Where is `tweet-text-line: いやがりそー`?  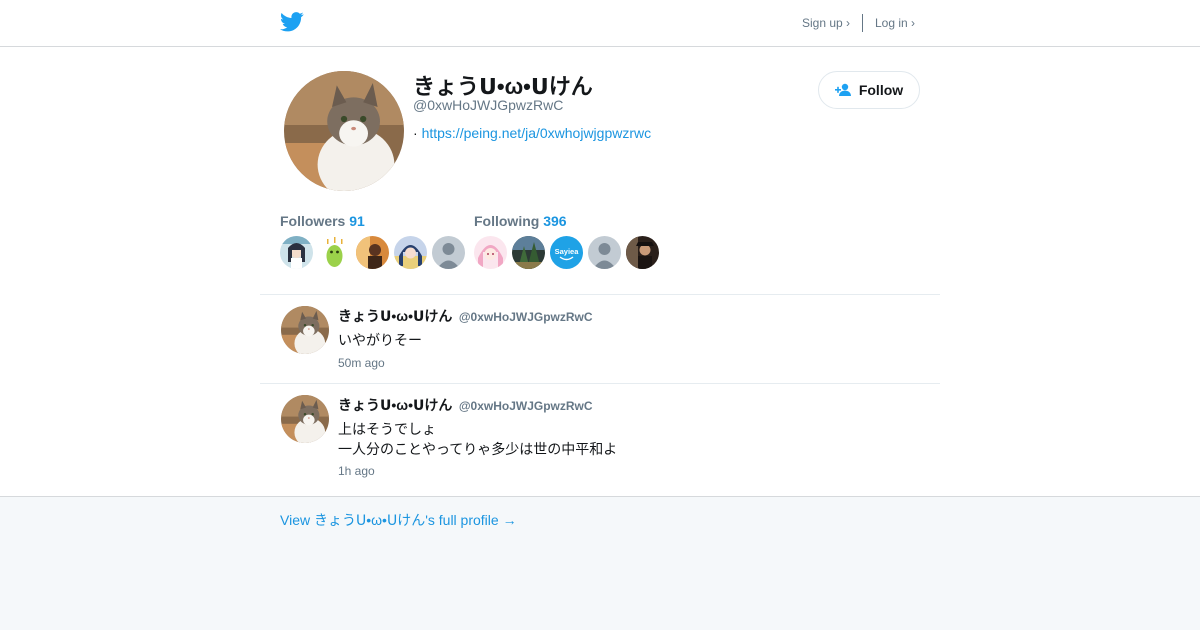
tweet-text-line: いやがりそー is located at coordinates (380, 340).